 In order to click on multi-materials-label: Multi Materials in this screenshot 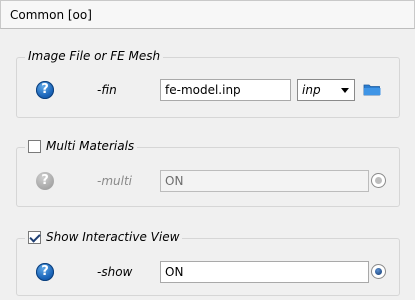, I will do `click(90, 146)`.